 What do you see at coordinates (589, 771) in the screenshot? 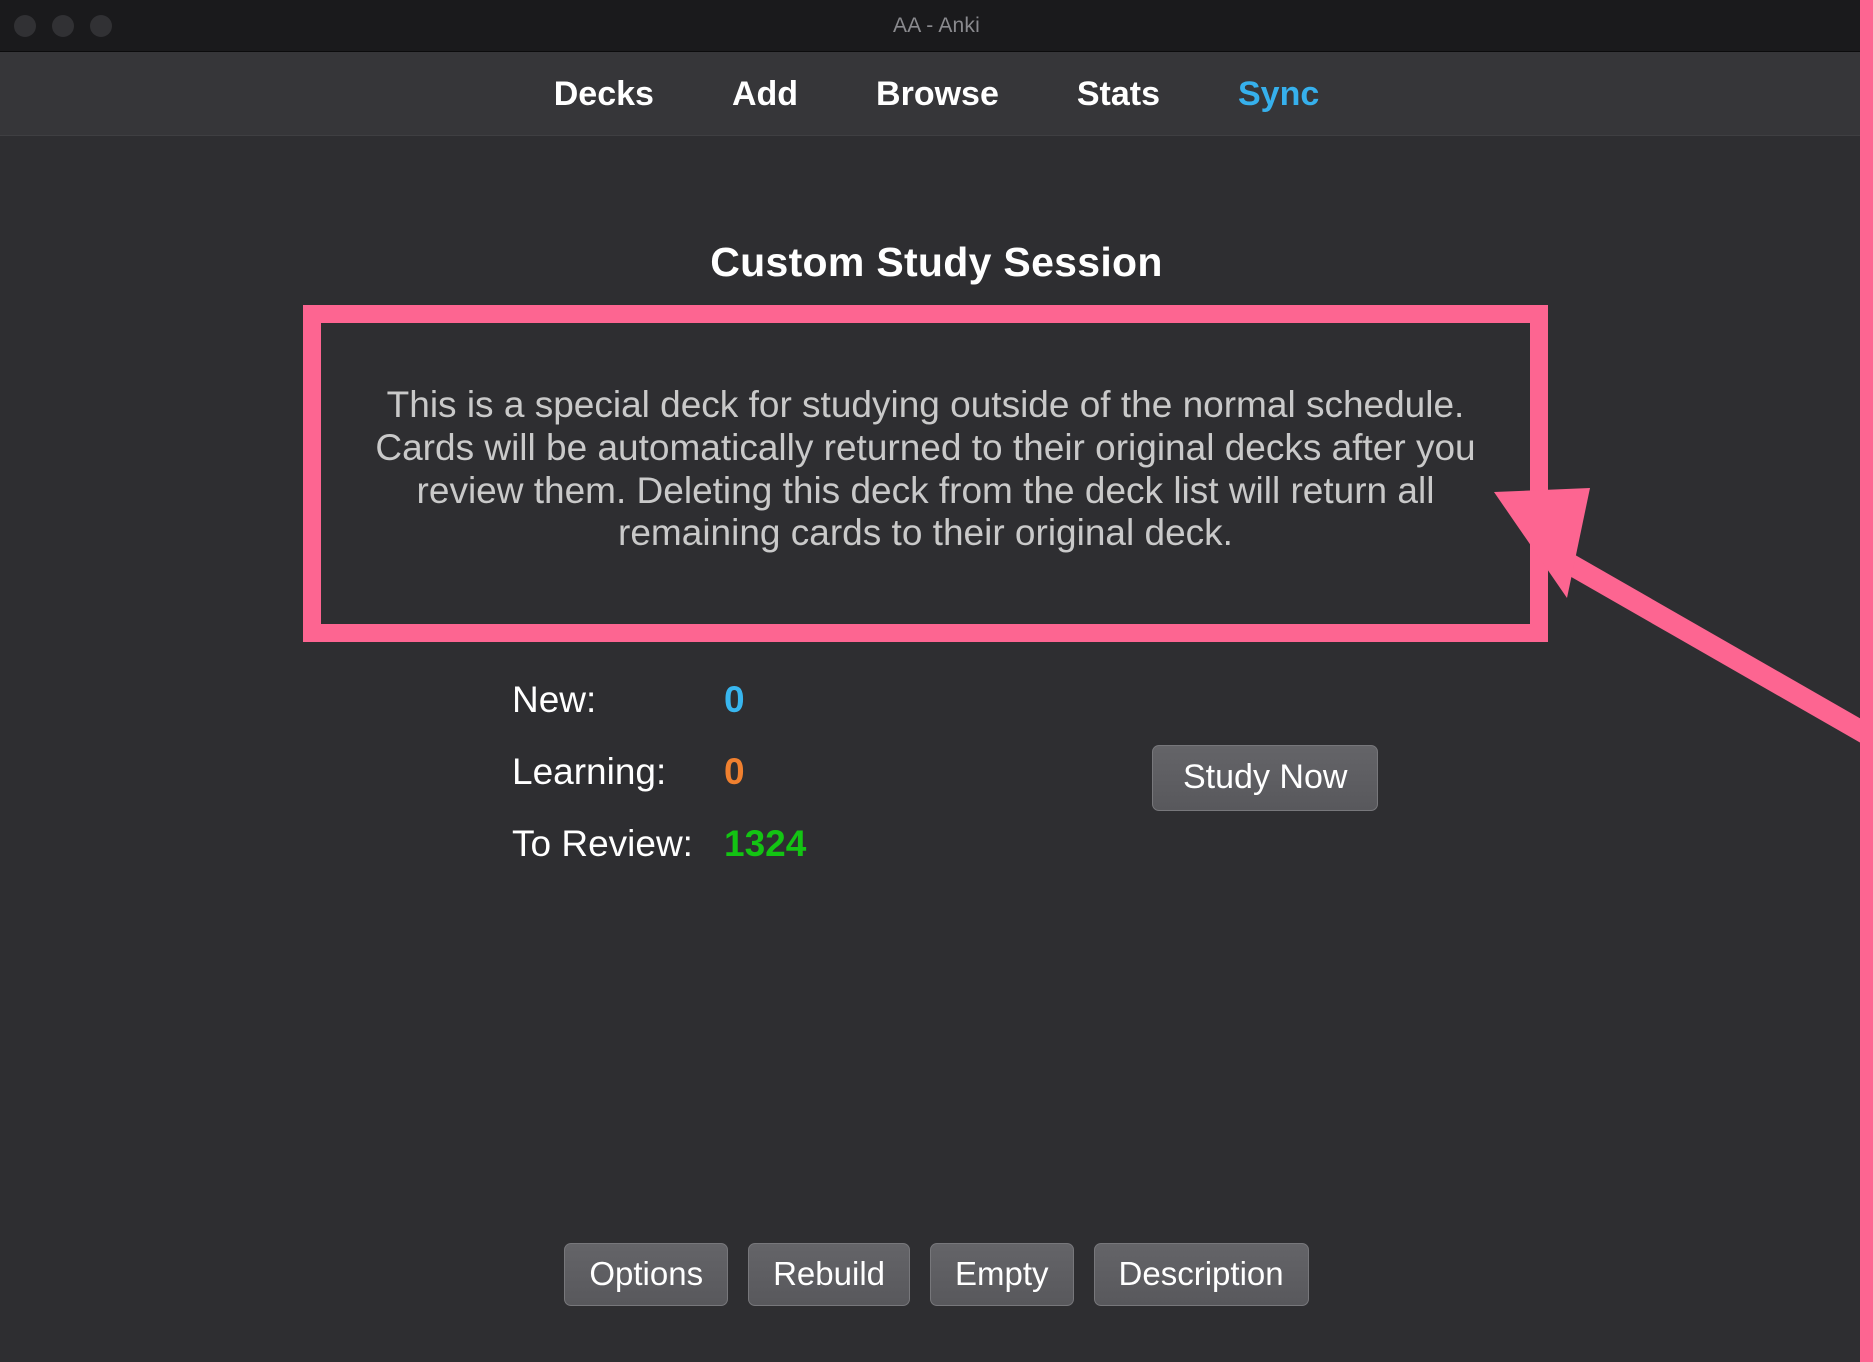
I see `stat-label-learning: Learning:` at bounding box center [589, 771].